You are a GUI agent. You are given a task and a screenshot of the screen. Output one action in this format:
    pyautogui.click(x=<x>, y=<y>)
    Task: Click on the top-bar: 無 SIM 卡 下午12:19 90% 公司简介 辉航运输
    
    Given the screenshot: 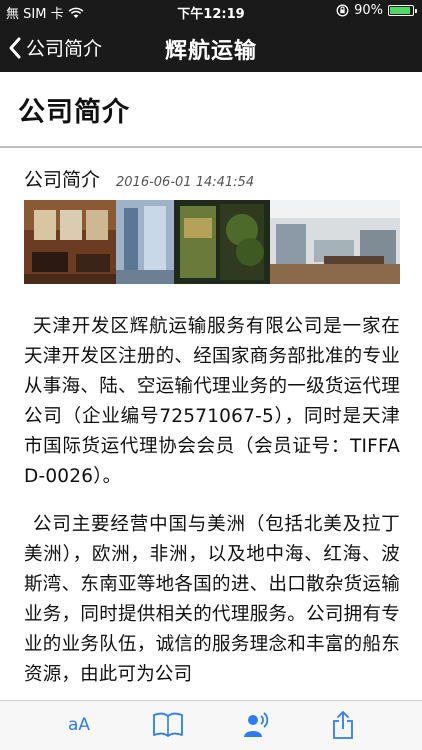 What is the action you would take?
    pyautogui.click(x=211, y=36)
    